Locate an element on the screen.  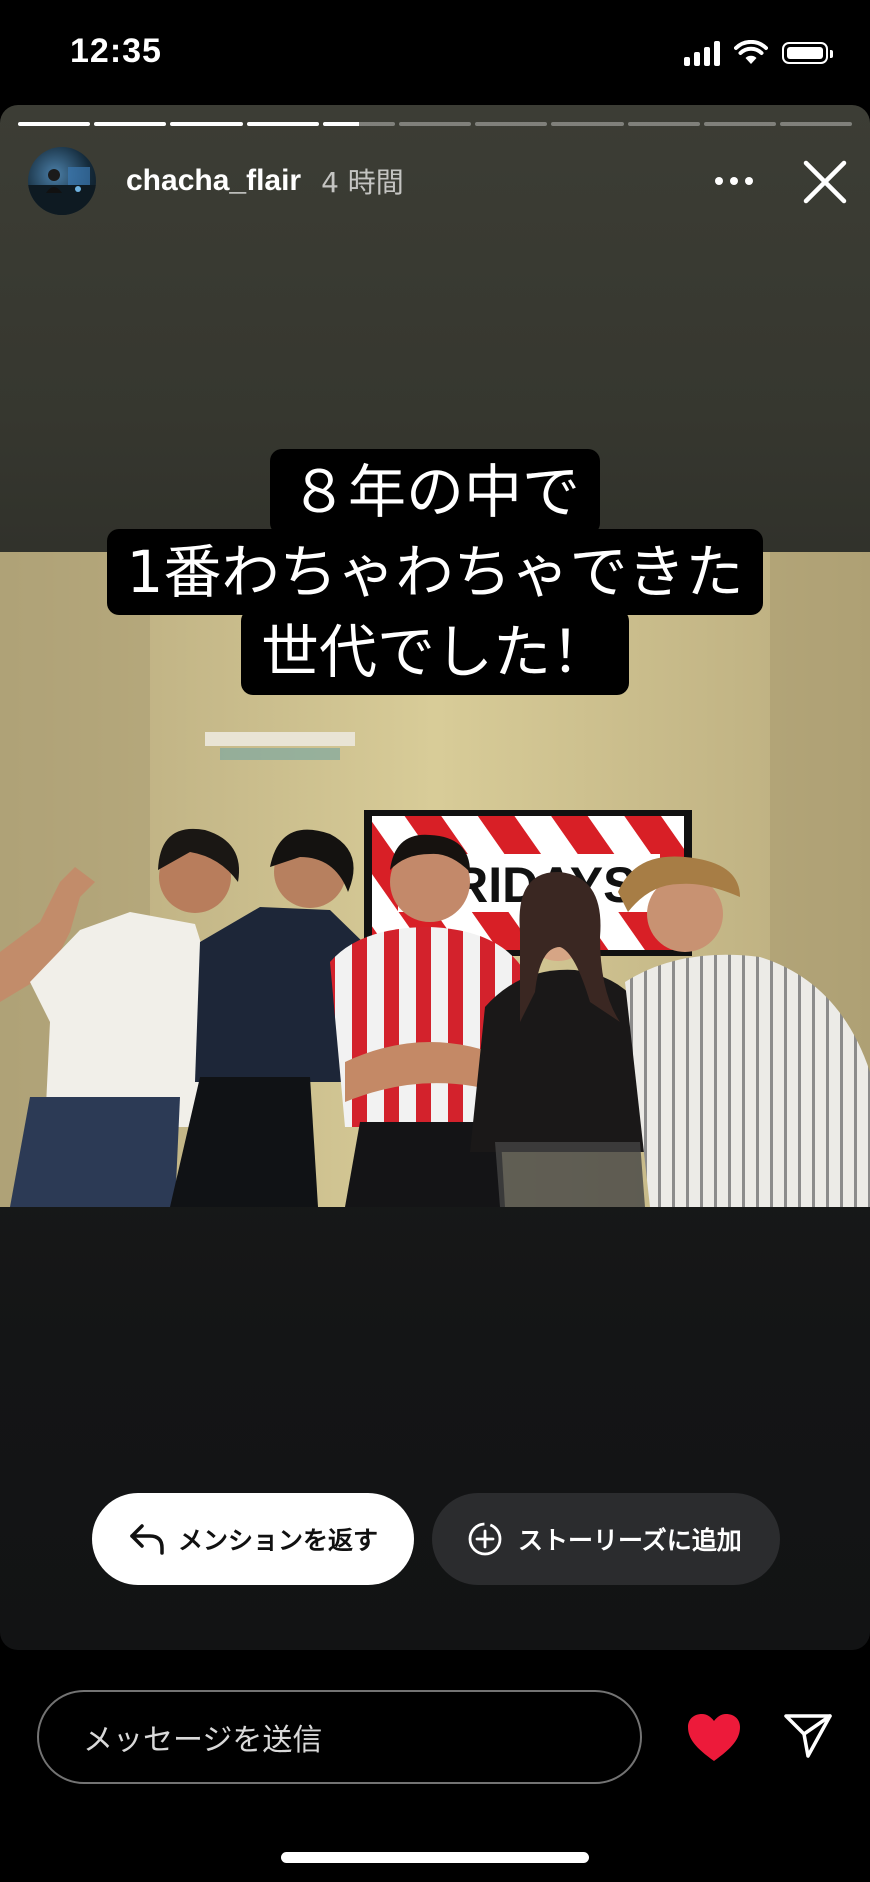
message-placeholder: メッセージを送信 is located at coordinates (203, 1740).